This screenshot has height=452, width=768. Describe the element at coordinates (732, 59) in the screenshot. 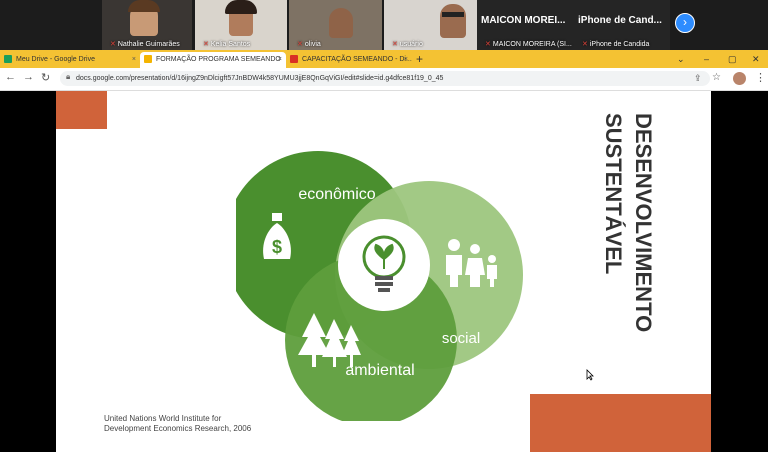

I see `maximize-button: ▢` at that location.